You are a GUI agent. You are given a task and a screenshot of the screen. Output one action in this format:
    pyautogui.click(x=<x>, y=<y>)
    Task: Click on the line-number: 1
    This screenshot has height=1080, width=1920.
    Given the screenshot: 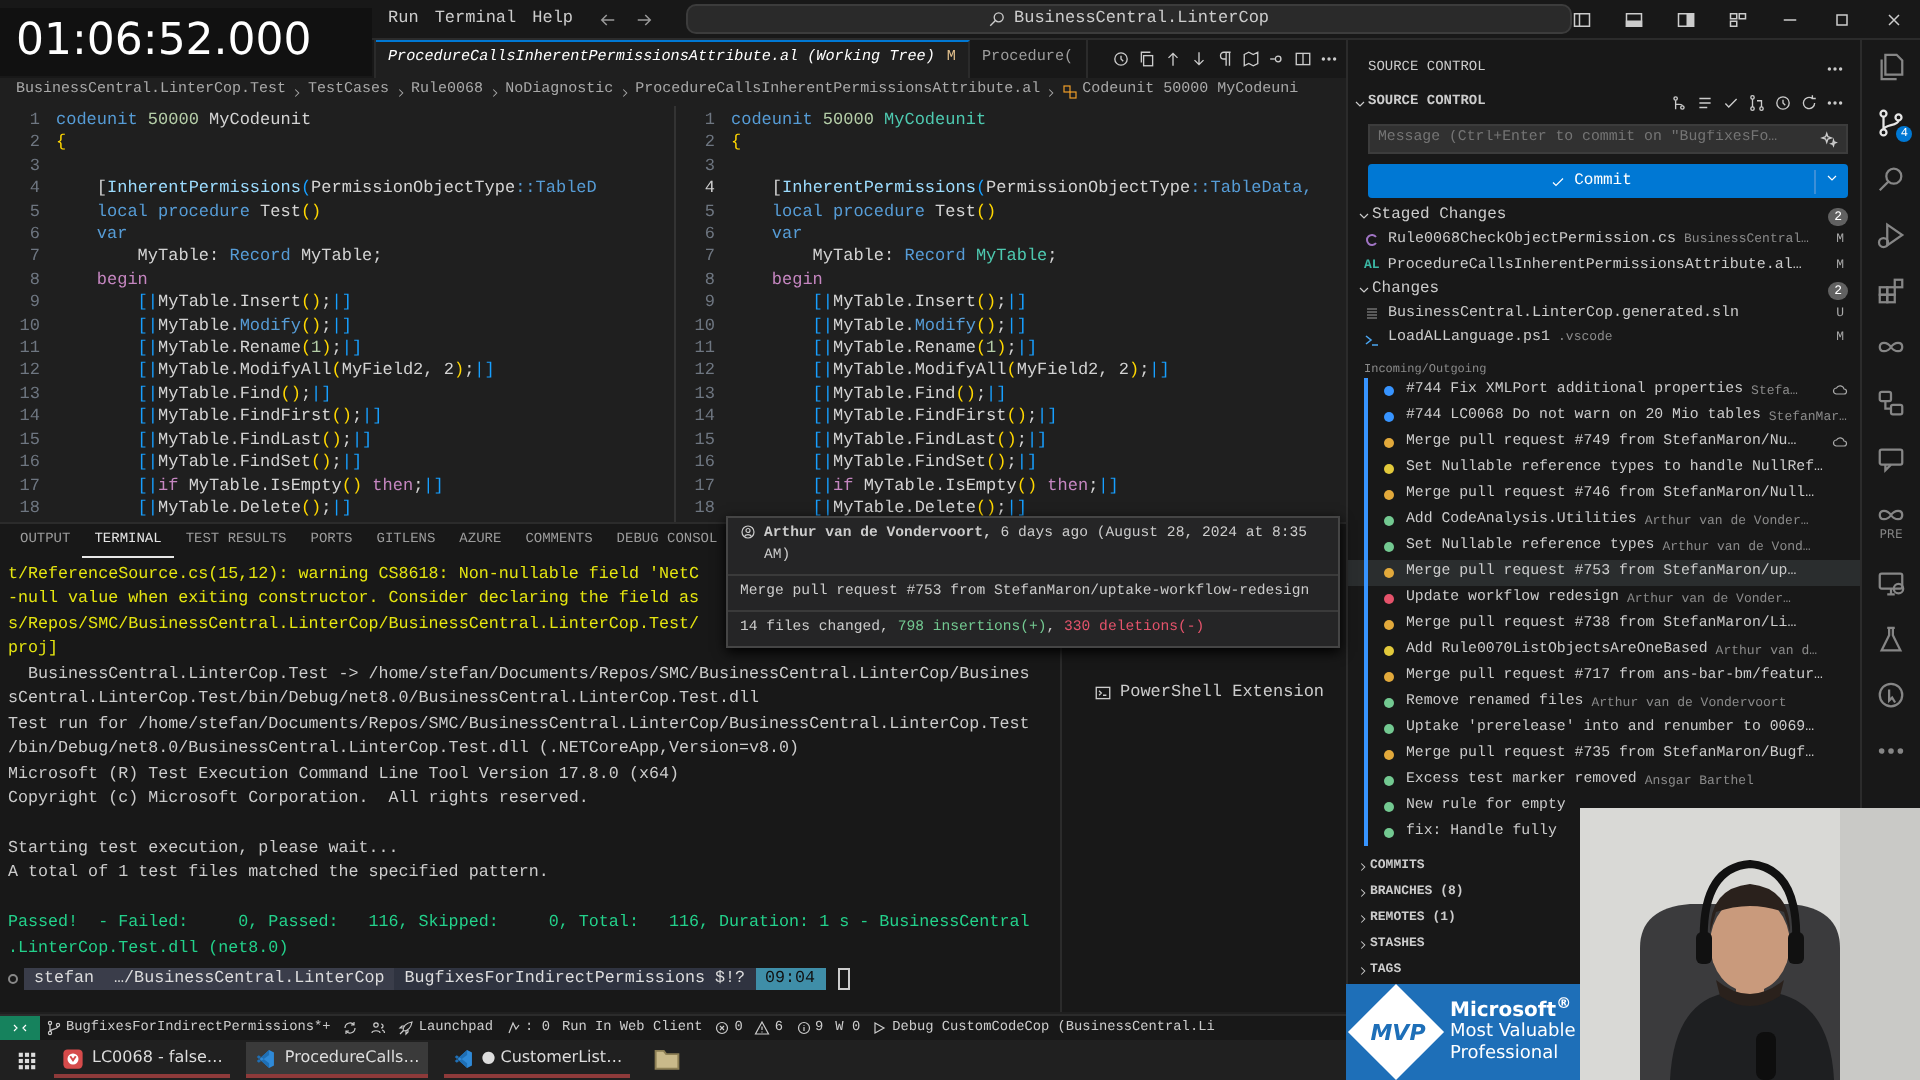 What is the action you would take?
    pyautogui.click(x=709, y=121)
    